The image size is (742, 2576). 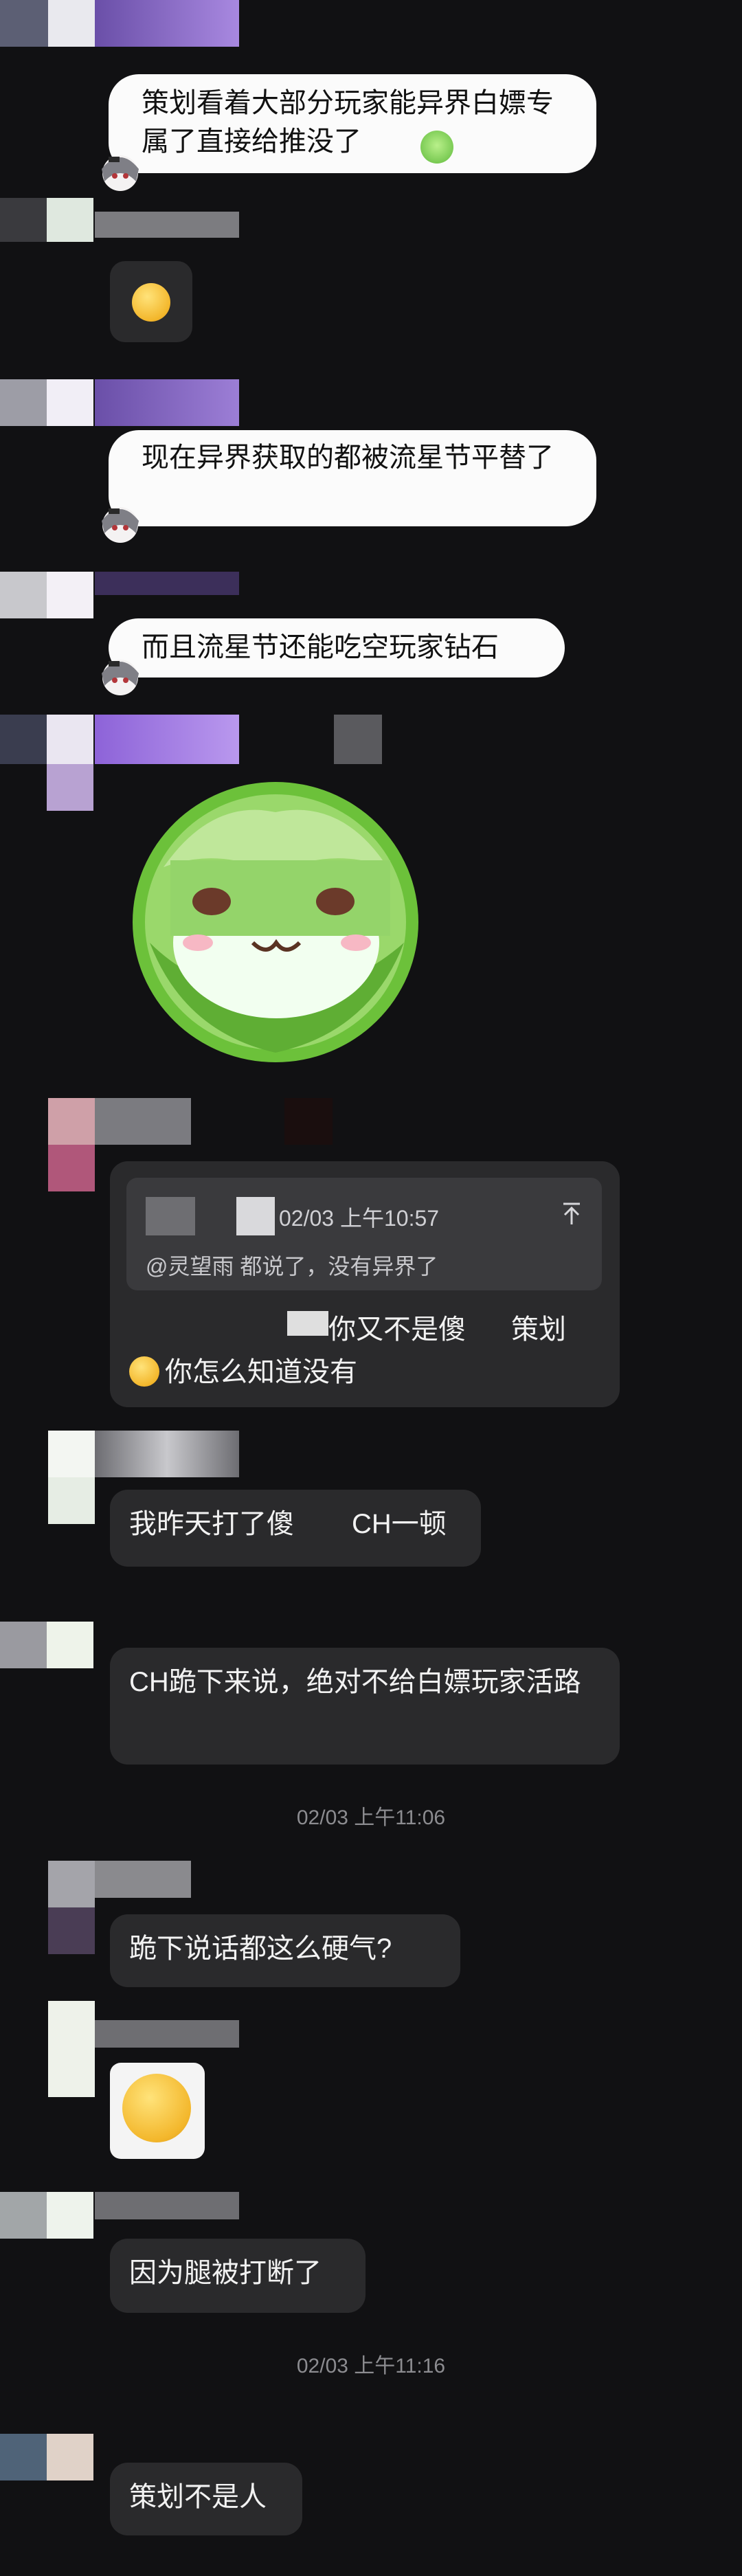 What do you see at coordinates (359, 1218) in the screenshot?
I see `quote-timestamp: 02/03 上午10:57` at bounding box center [359, 1218].